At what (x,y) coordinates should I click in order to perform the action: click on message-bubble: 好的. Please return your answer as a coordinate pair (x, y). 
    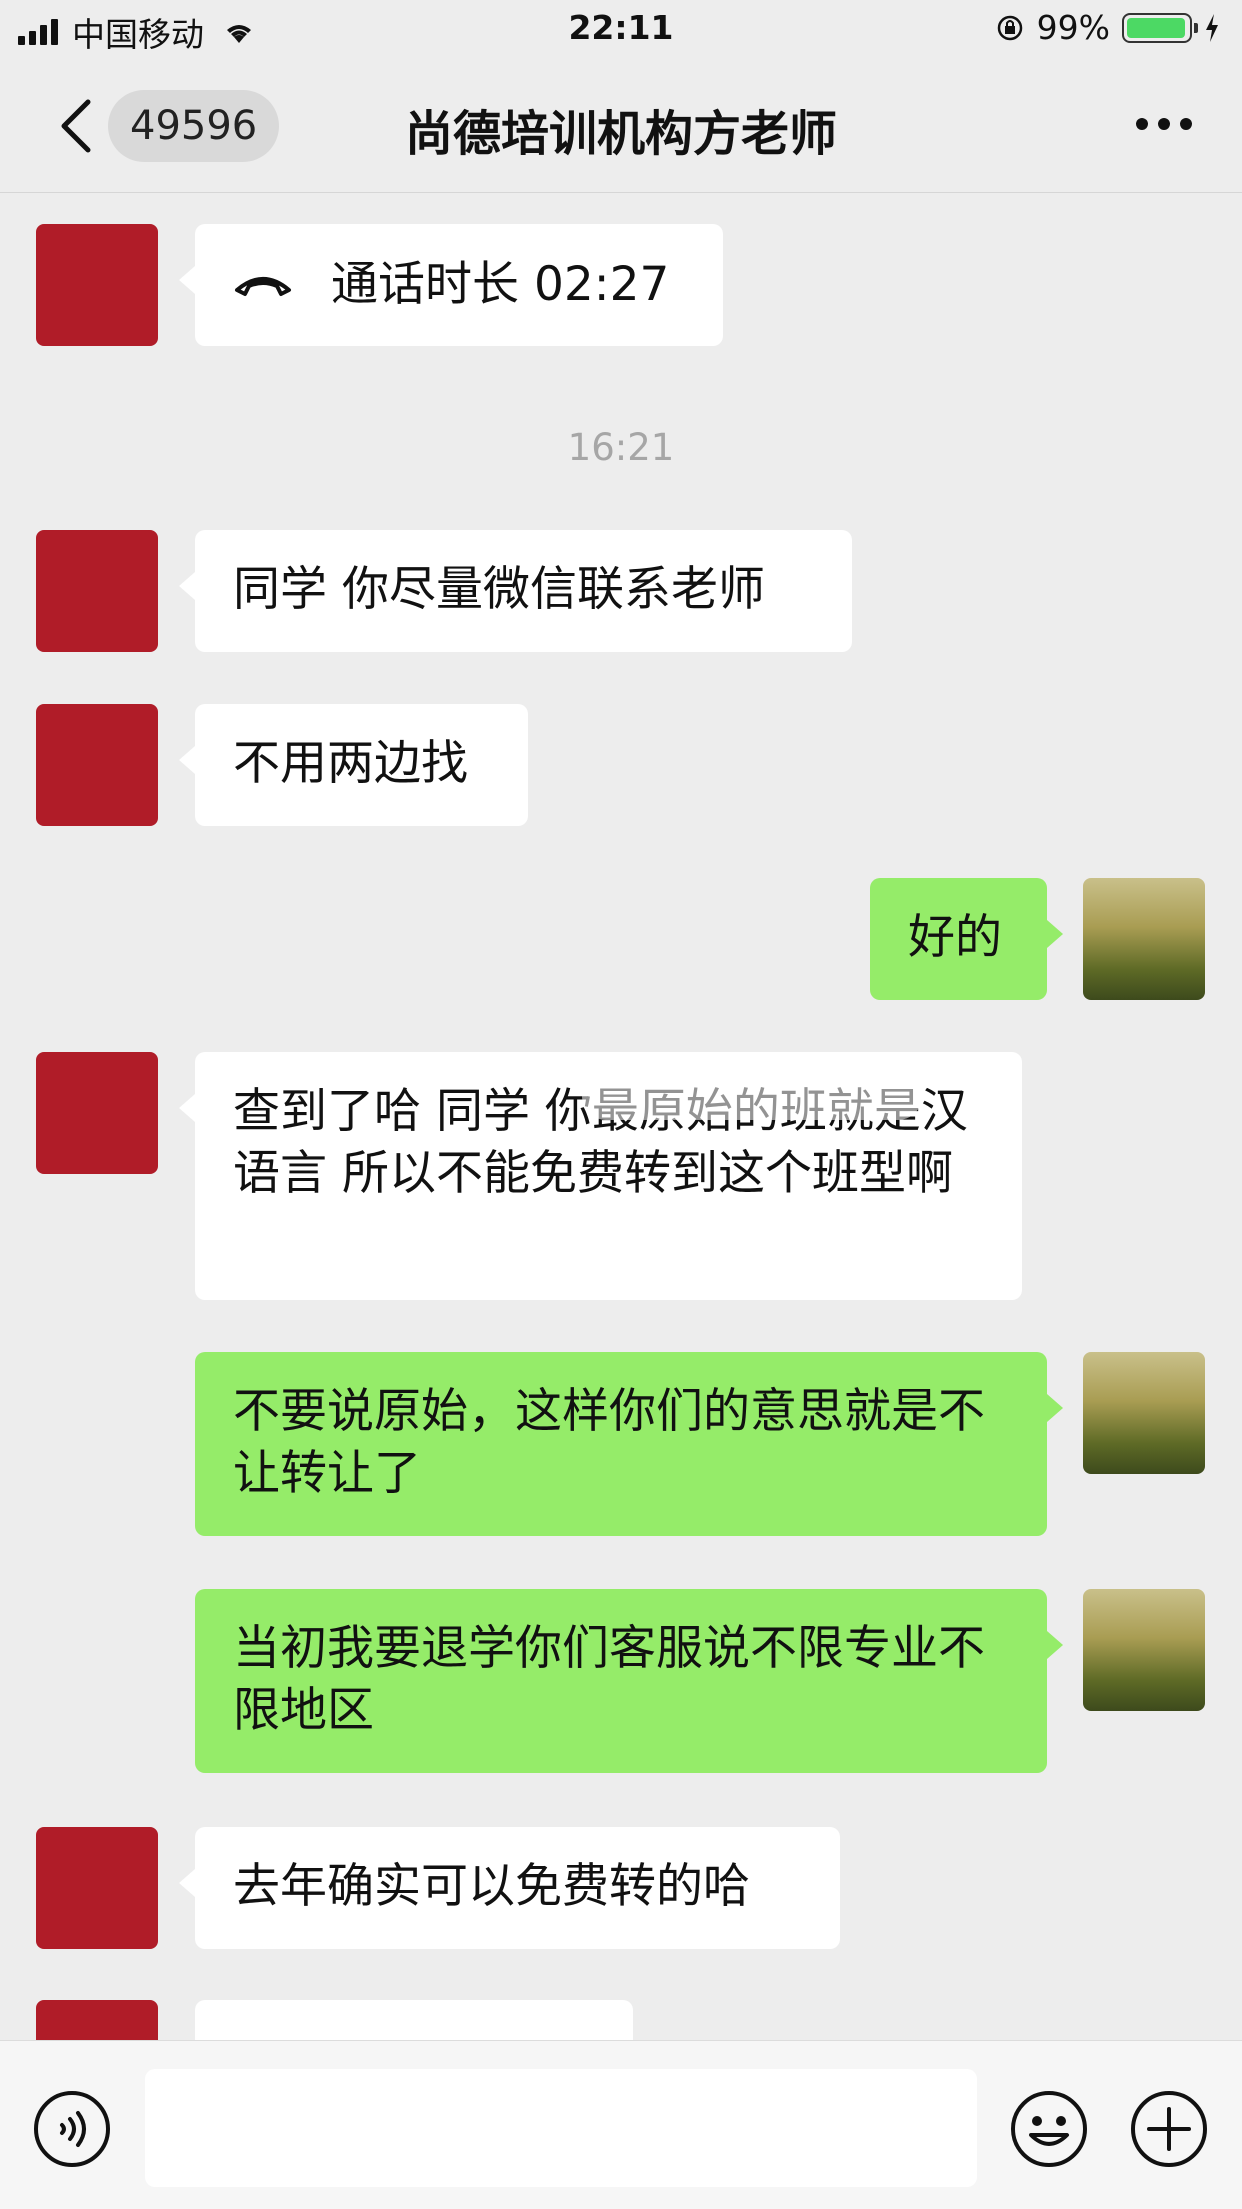
    Looking at the image, I should click on (966, 939).